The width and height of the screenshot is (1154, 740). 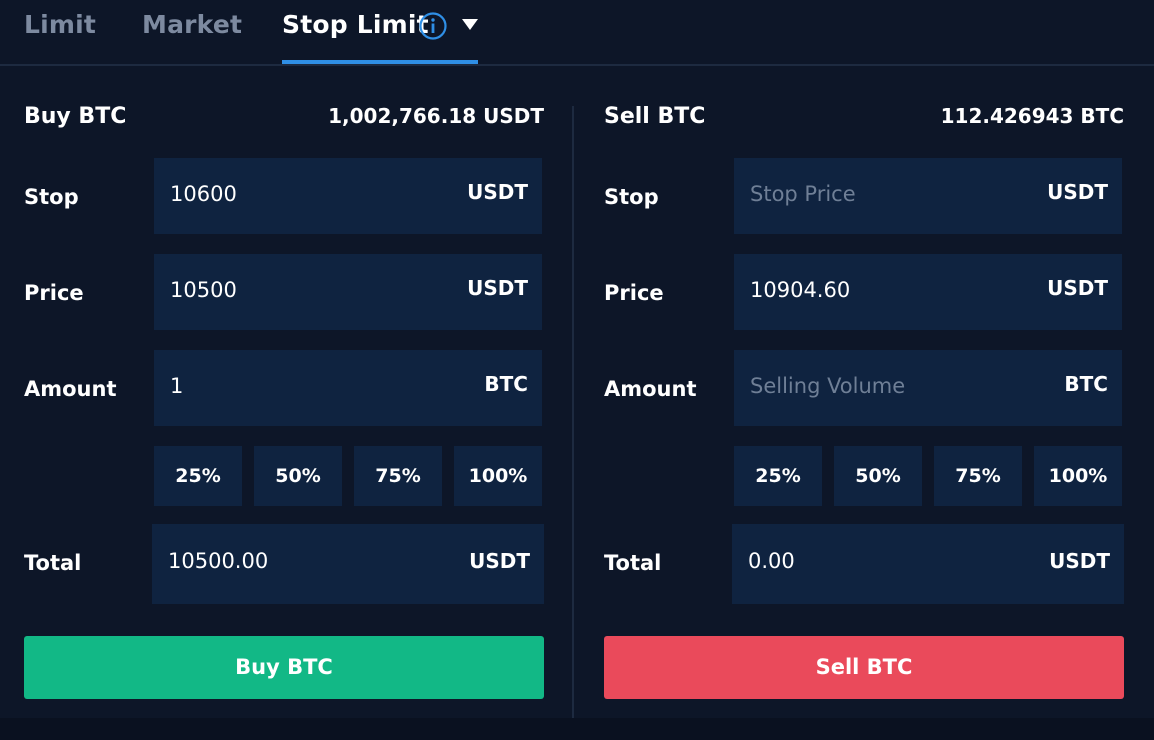 What do you see at coordinates (1086, 384) in the screenshot?
I see `sell-amount-unit: BTC` at bounding box center [1086, 384].